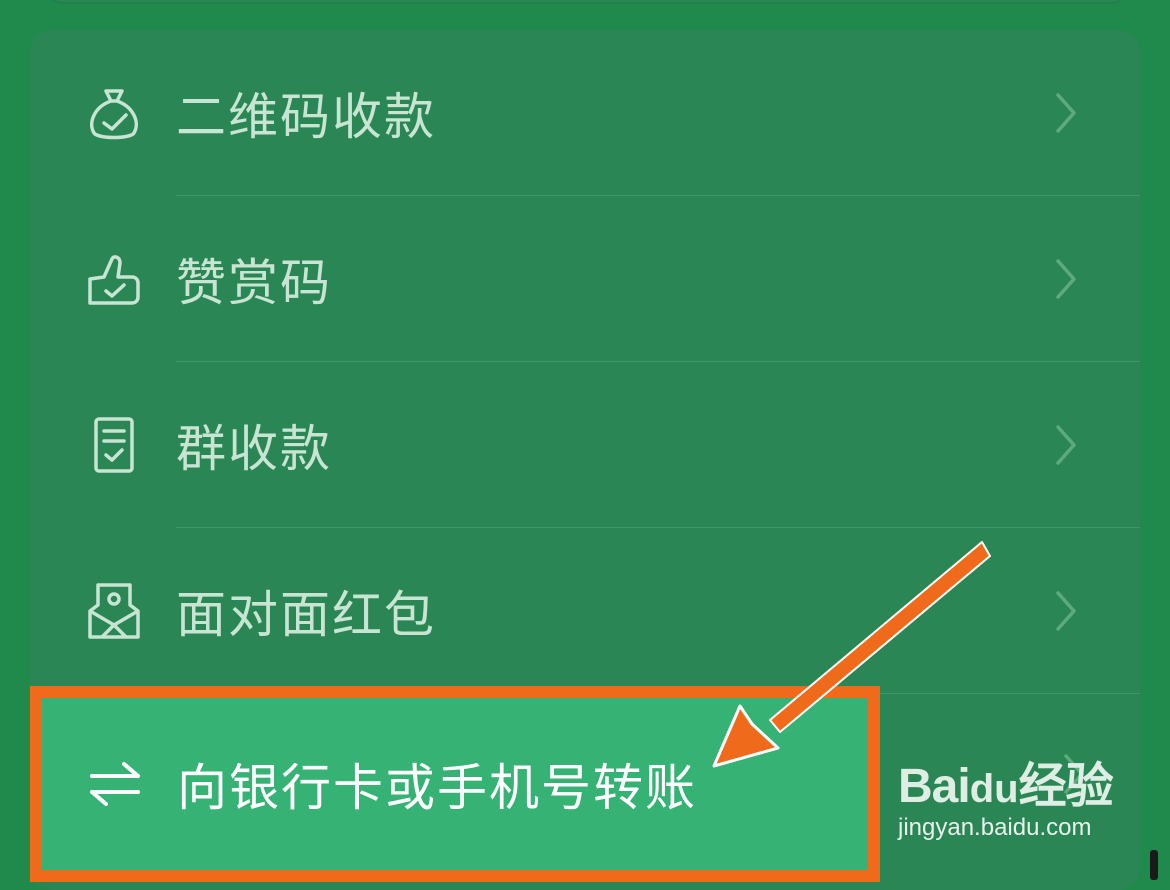  Describe the element at coordinates (306, 615) in the screenshot. I see `menu-item-label: 面对面红包` at that location.